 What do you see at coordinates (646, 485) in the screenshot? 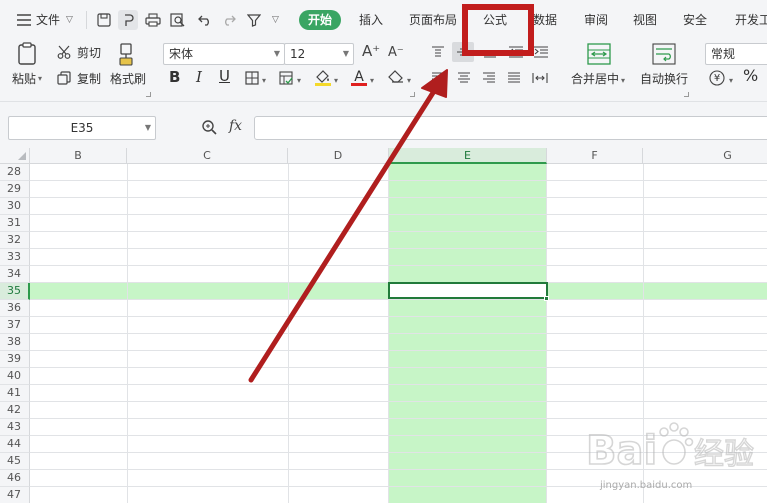
I see `watermark-url: jingyan.baidu.com` at bounding box center [646, 485].